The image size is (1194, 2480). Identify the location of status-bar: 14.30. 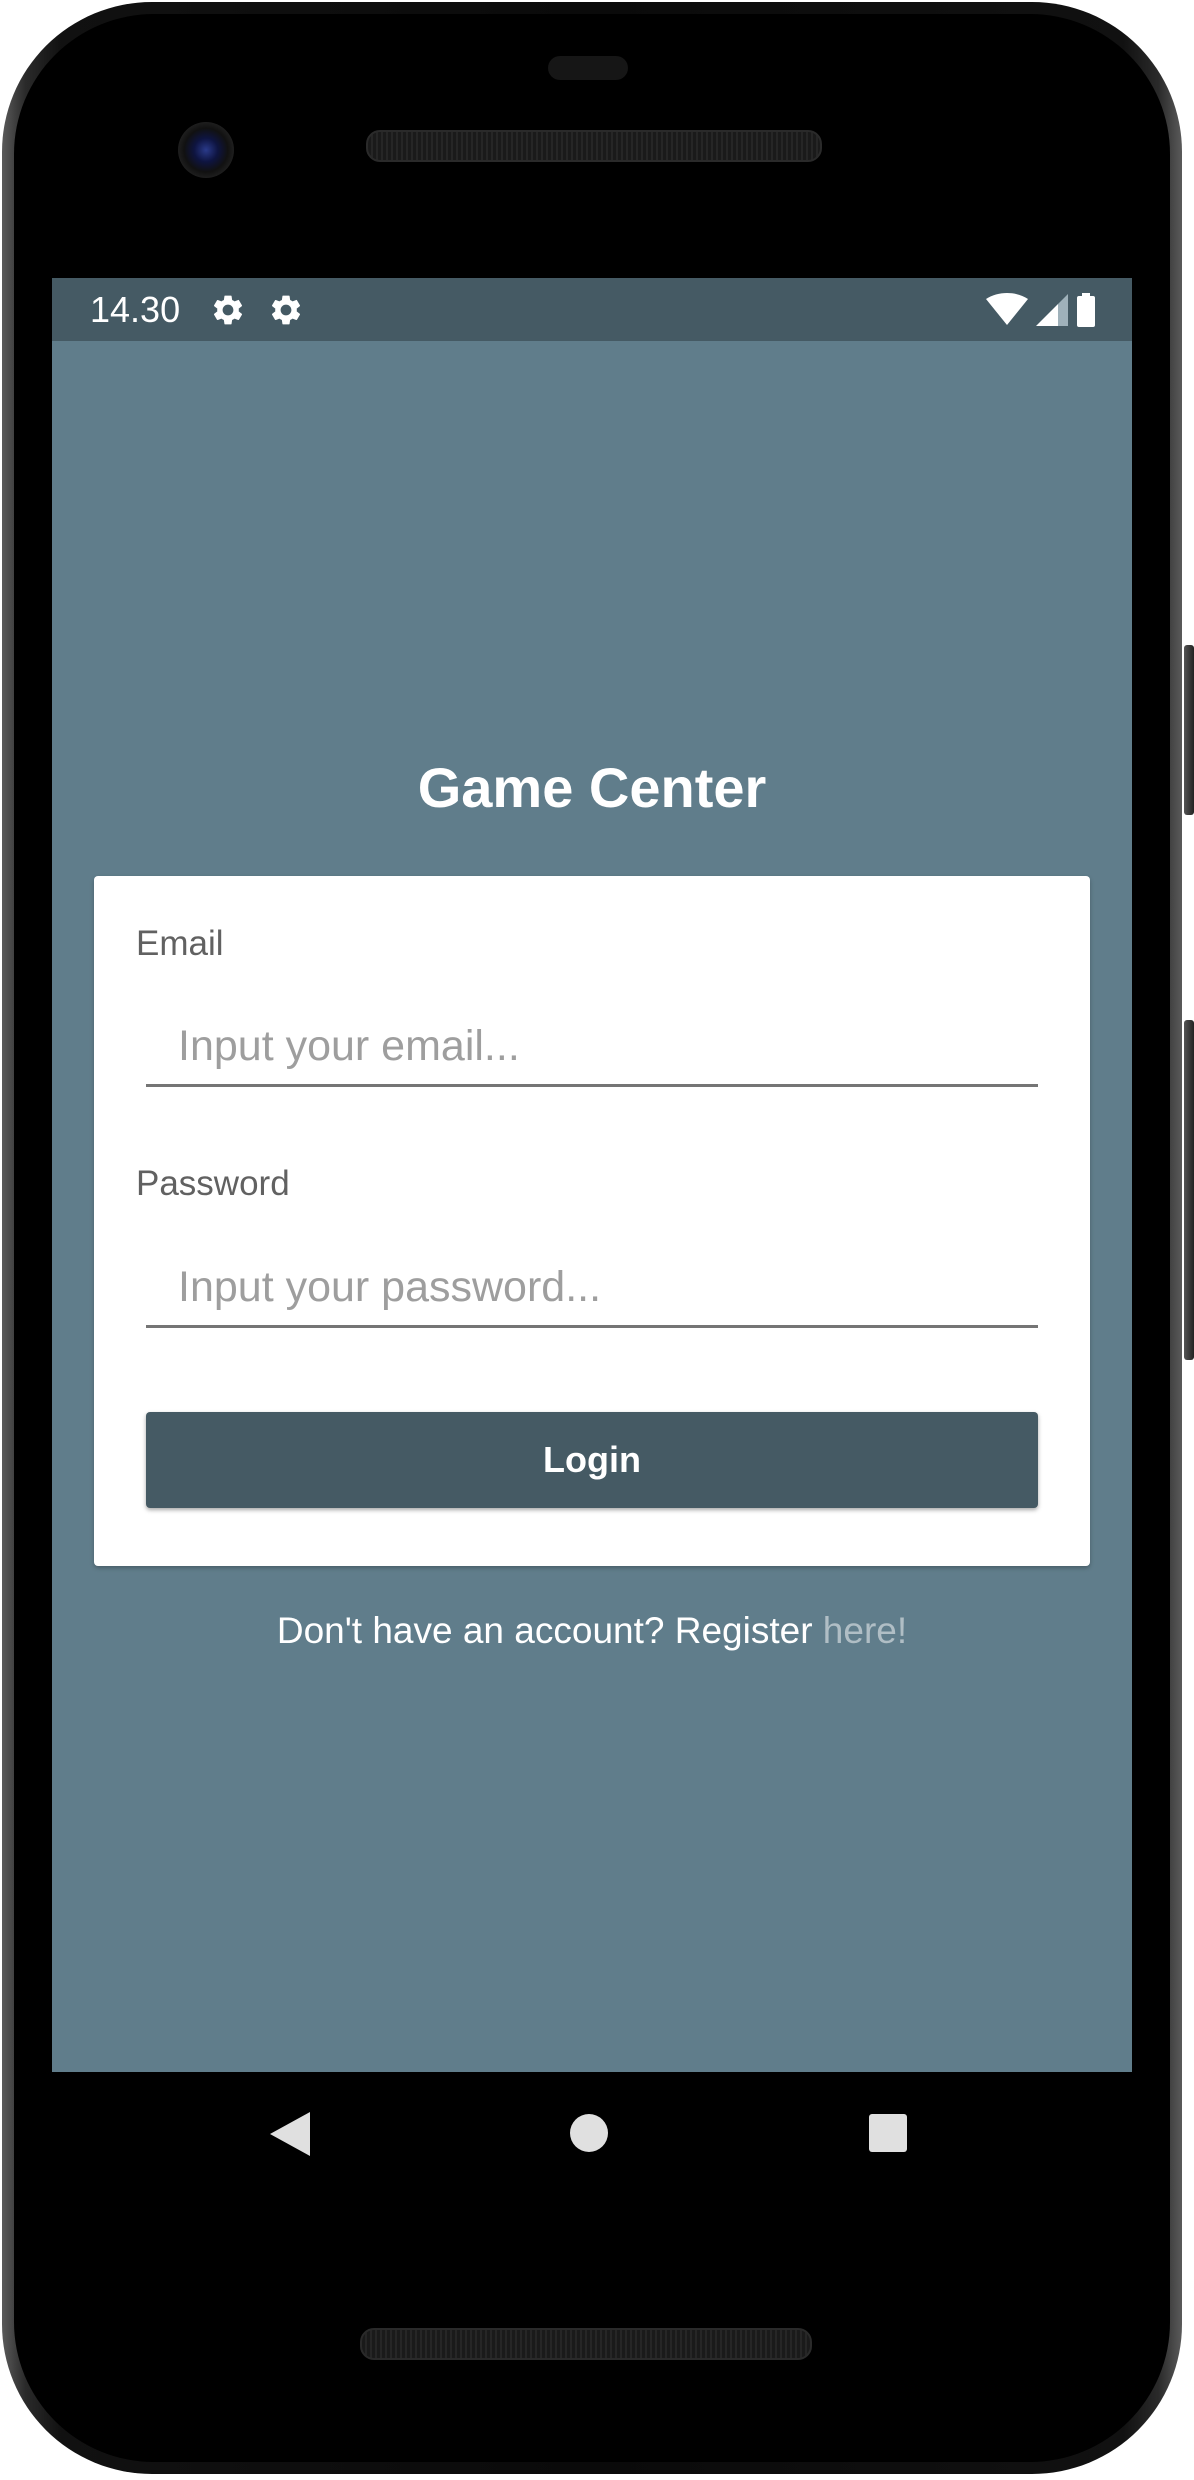
(592, 309).